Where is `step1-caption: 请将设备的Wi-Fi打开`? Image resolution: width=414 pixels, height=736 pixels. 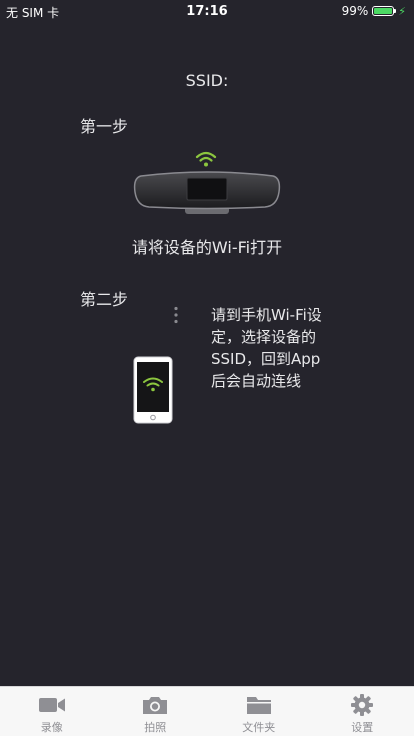
step1-caption: 请将设备的Wi-Fi打开 is located at coordinates (207, 247).